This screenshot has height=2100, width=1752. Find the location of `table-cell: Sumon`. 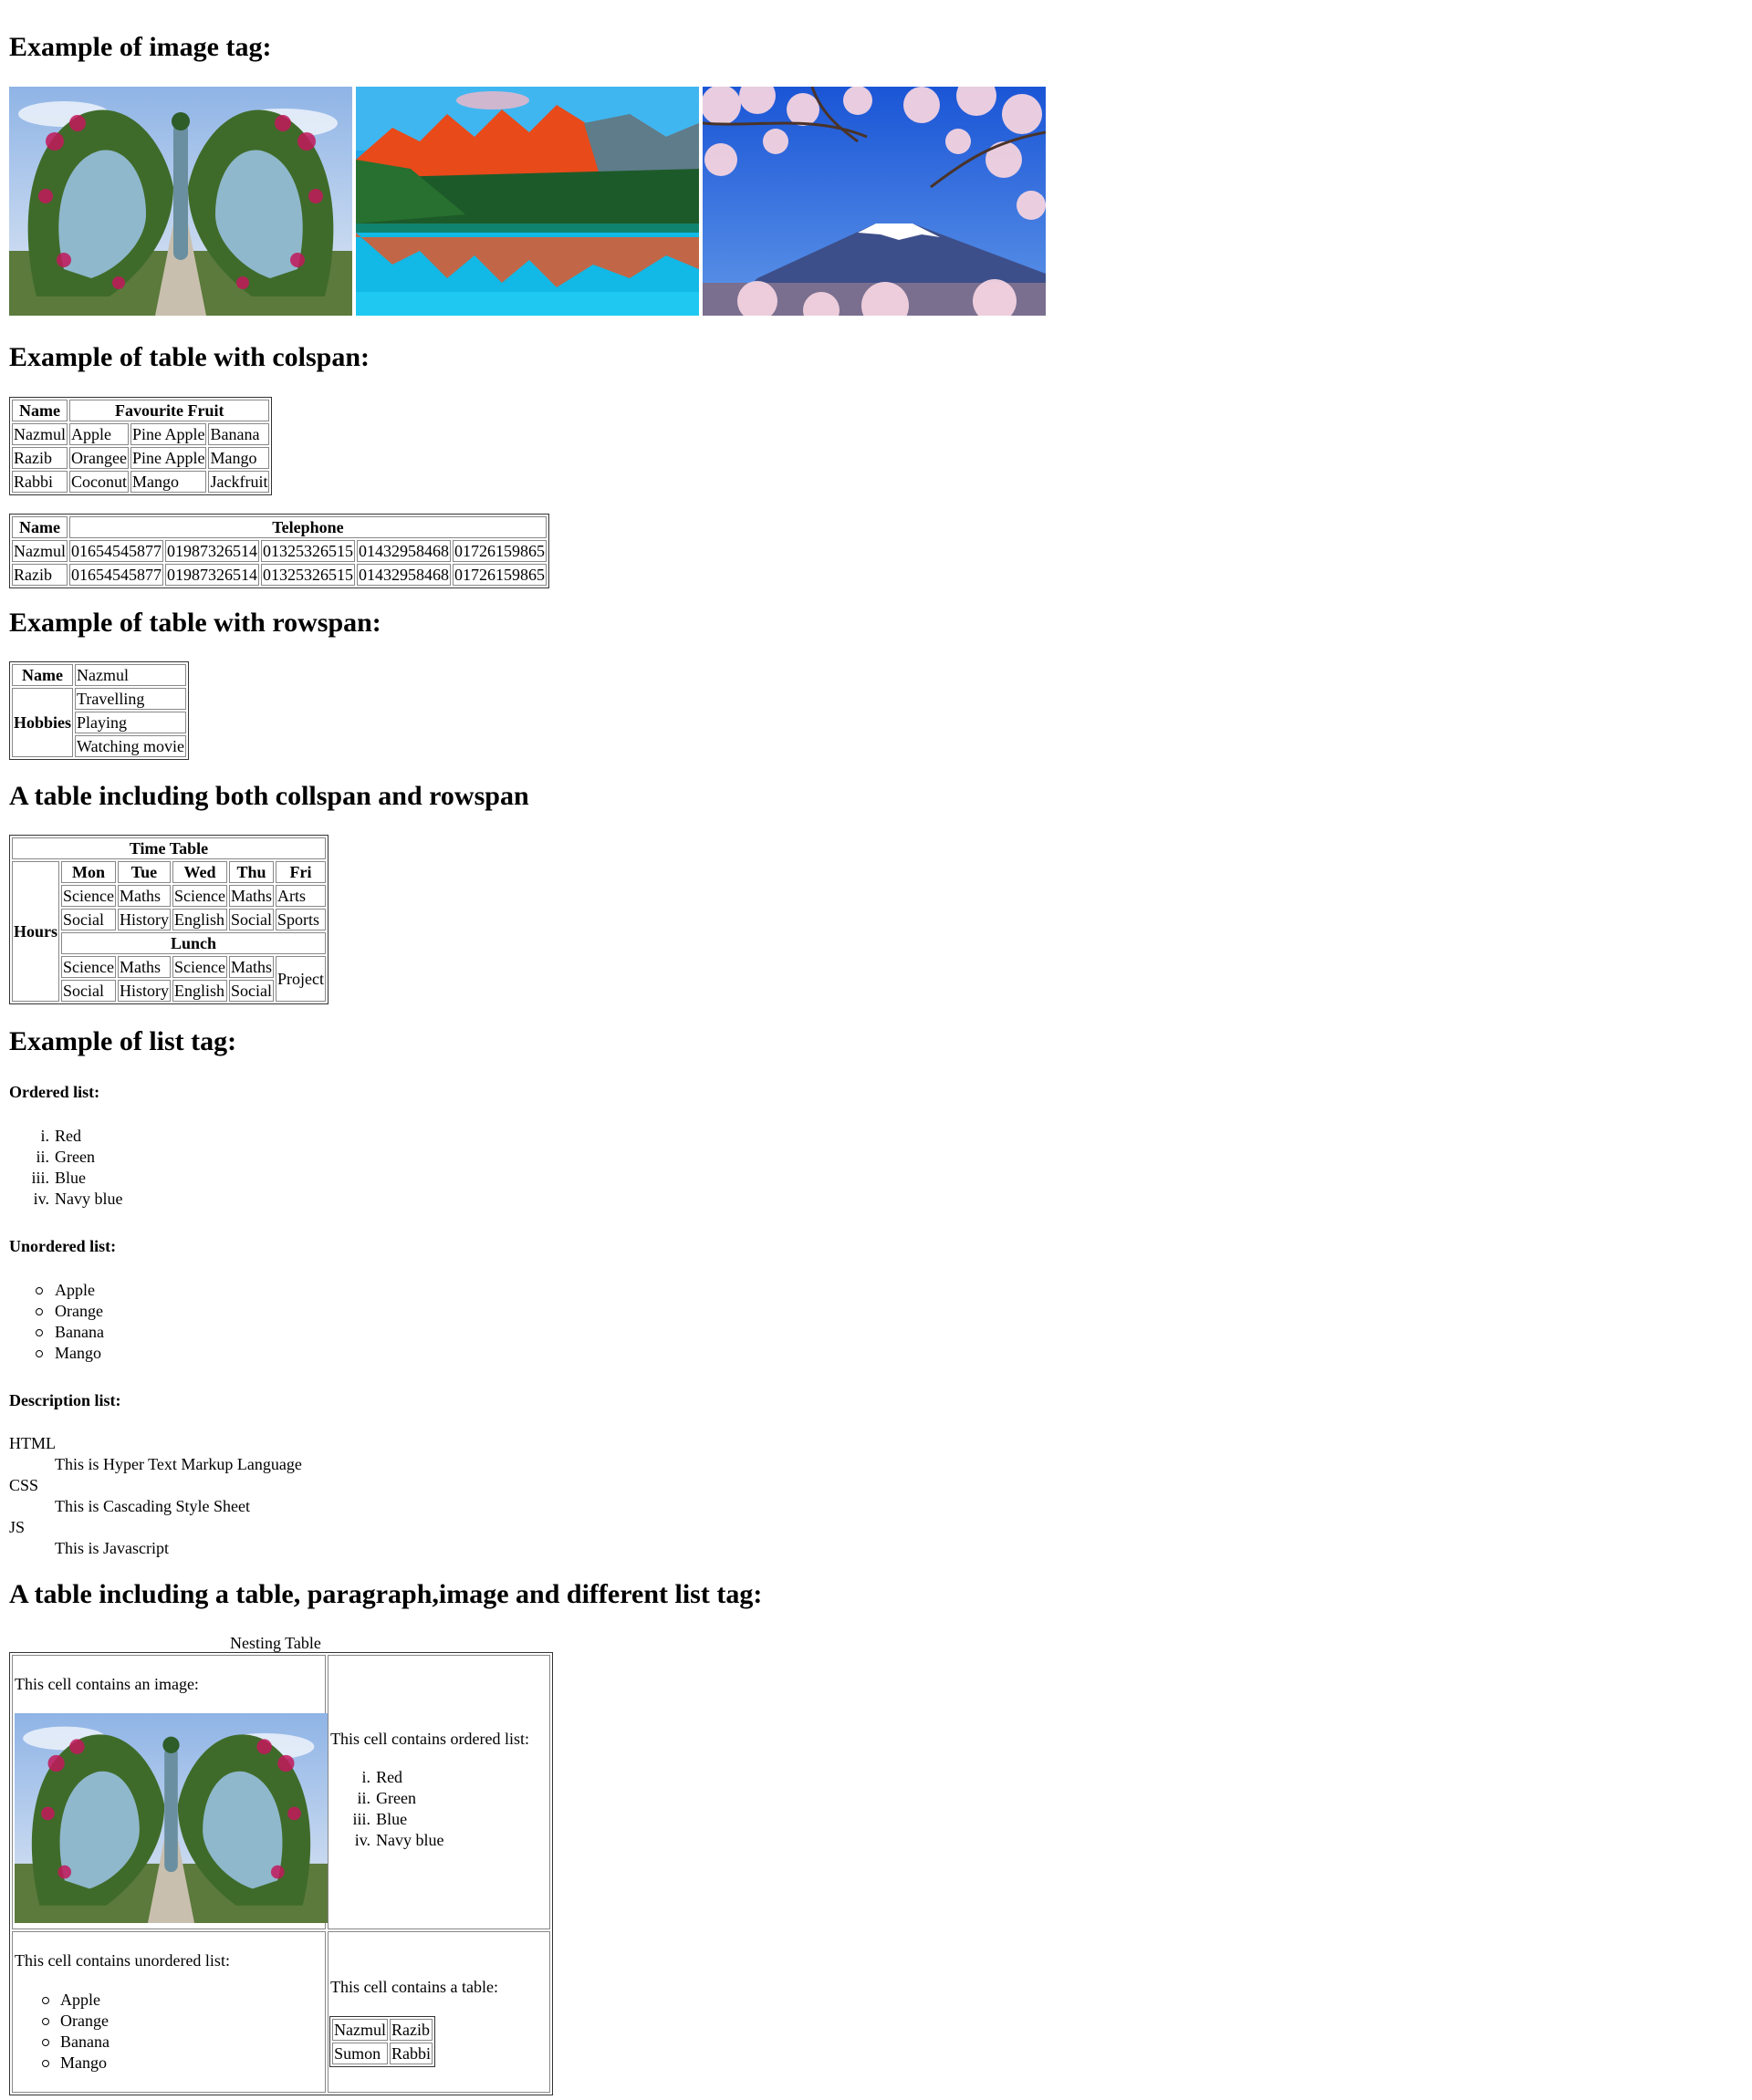

table-cell: Sumon is located at coordinates (360, 2053).